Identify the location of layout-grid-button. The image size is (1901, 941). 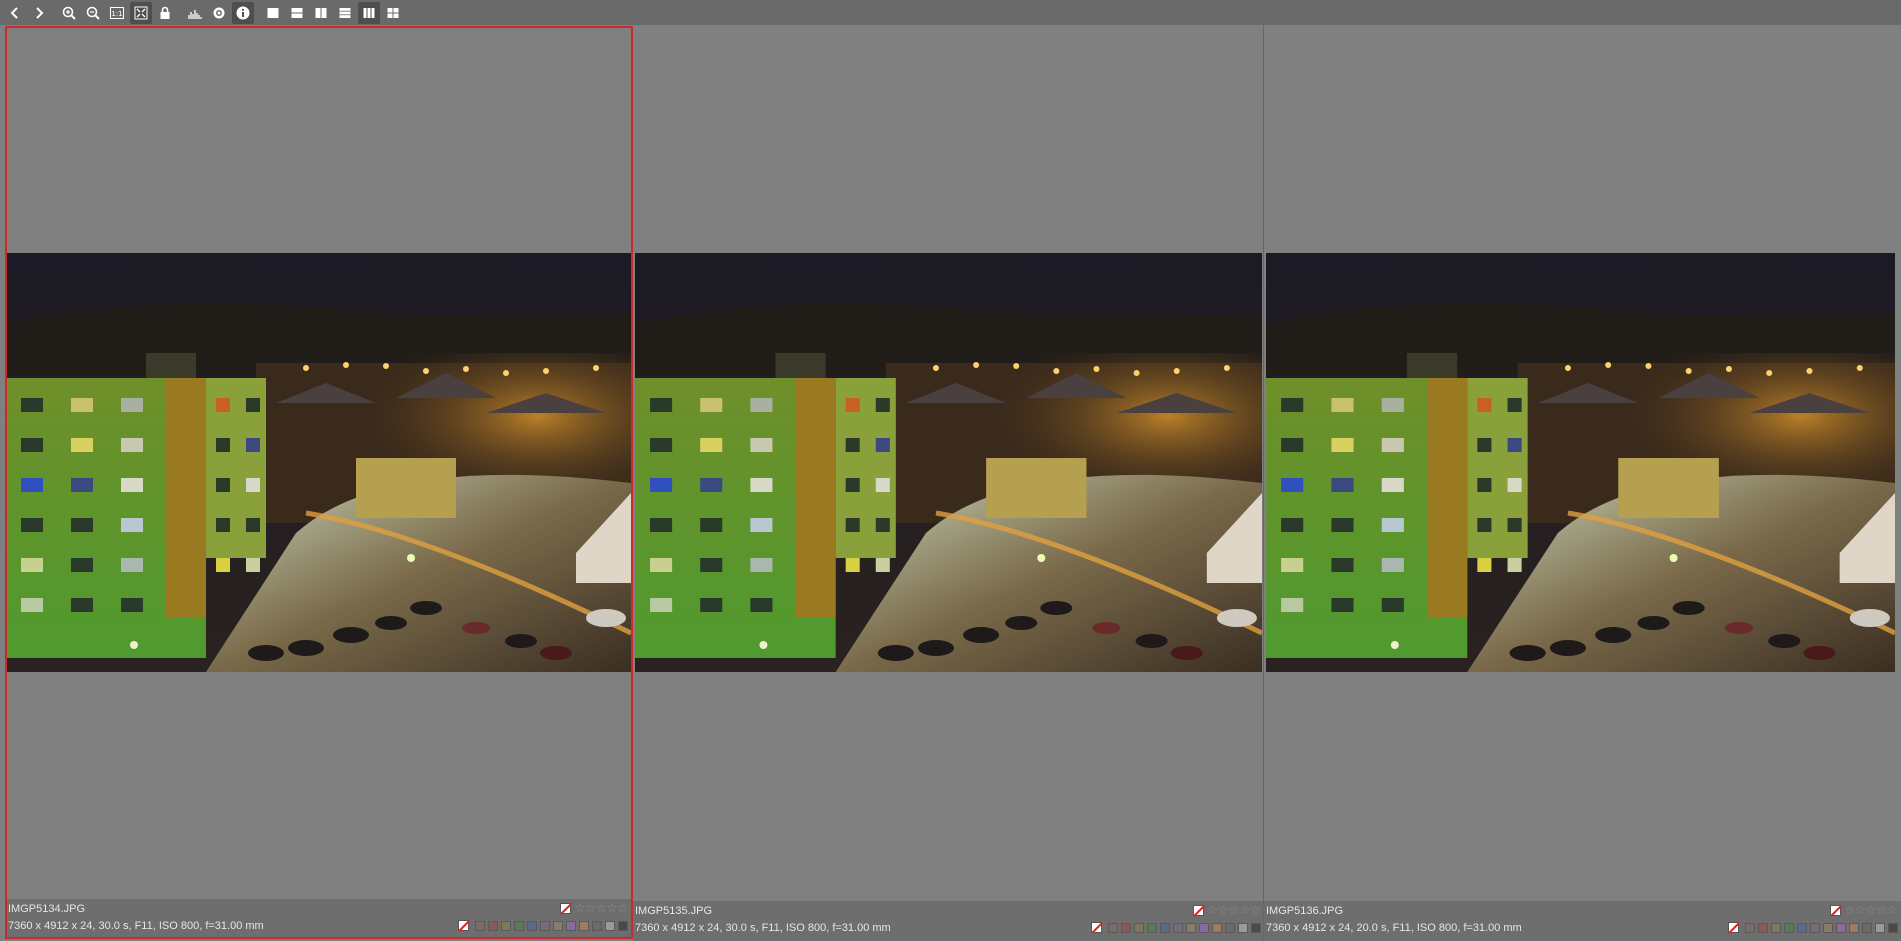
(393, 13).